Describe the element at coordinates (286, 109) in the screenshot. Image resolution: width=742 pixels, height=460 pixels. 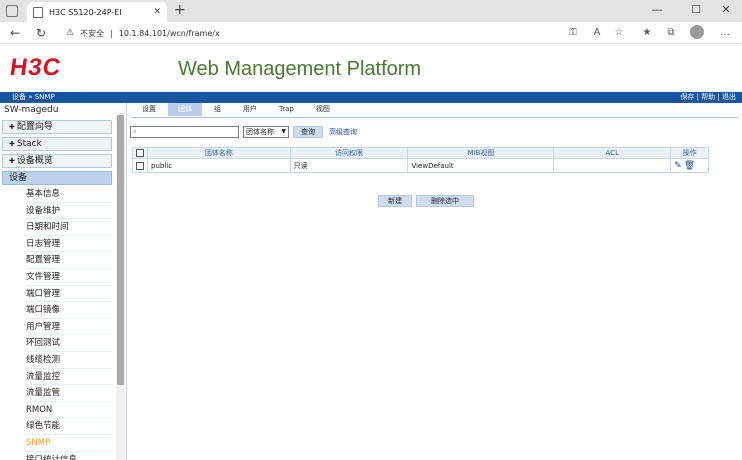
I see `tab-trap: Trap` at that location.